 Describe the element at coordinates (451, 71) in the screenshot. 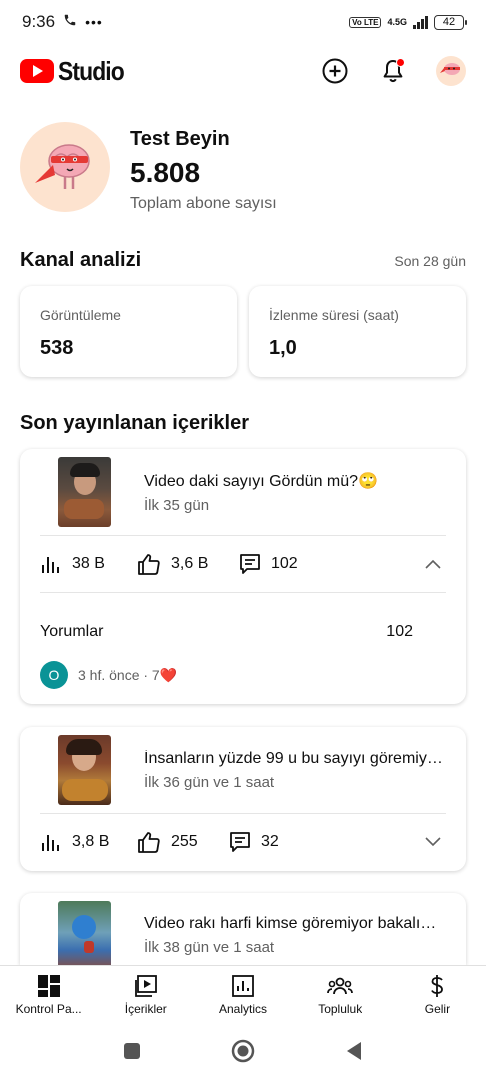

I see `account-avatar` at that location.